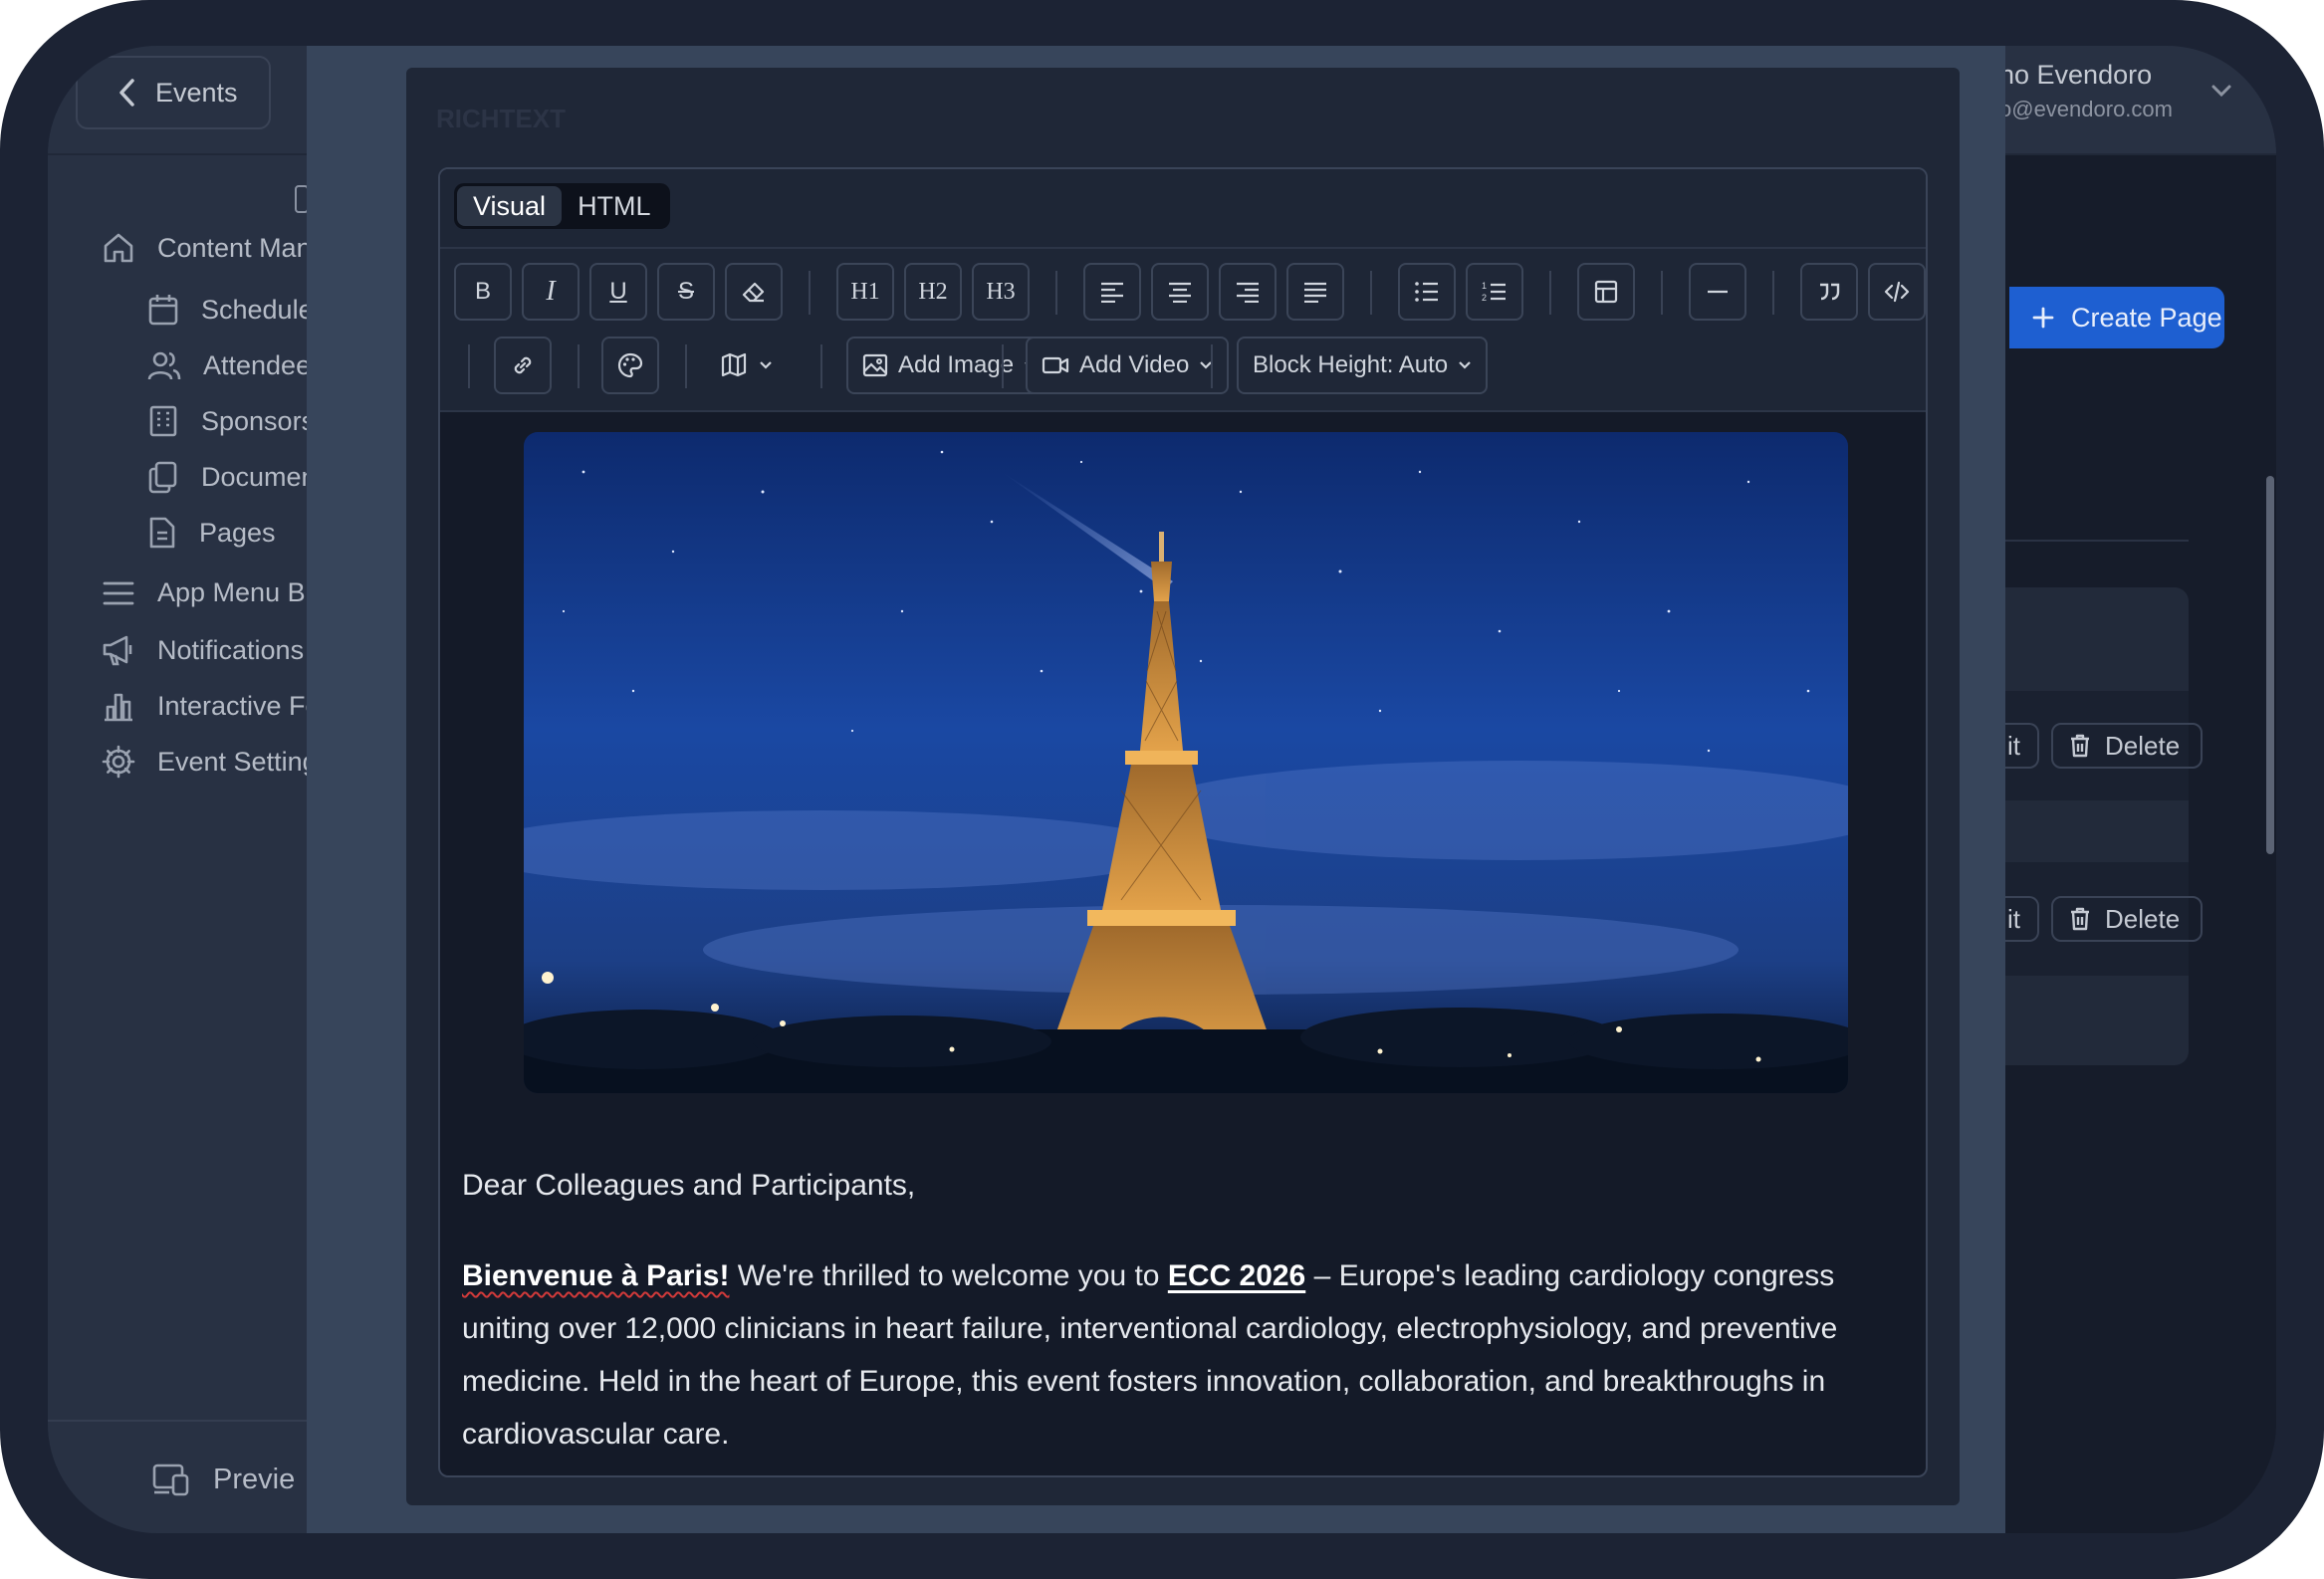 The width and height of the screenshot is (2324, 1579). Describe the element at coordinates (501, 118) in the screenshot. I see `modal-title: RICHTEXT` at that location.